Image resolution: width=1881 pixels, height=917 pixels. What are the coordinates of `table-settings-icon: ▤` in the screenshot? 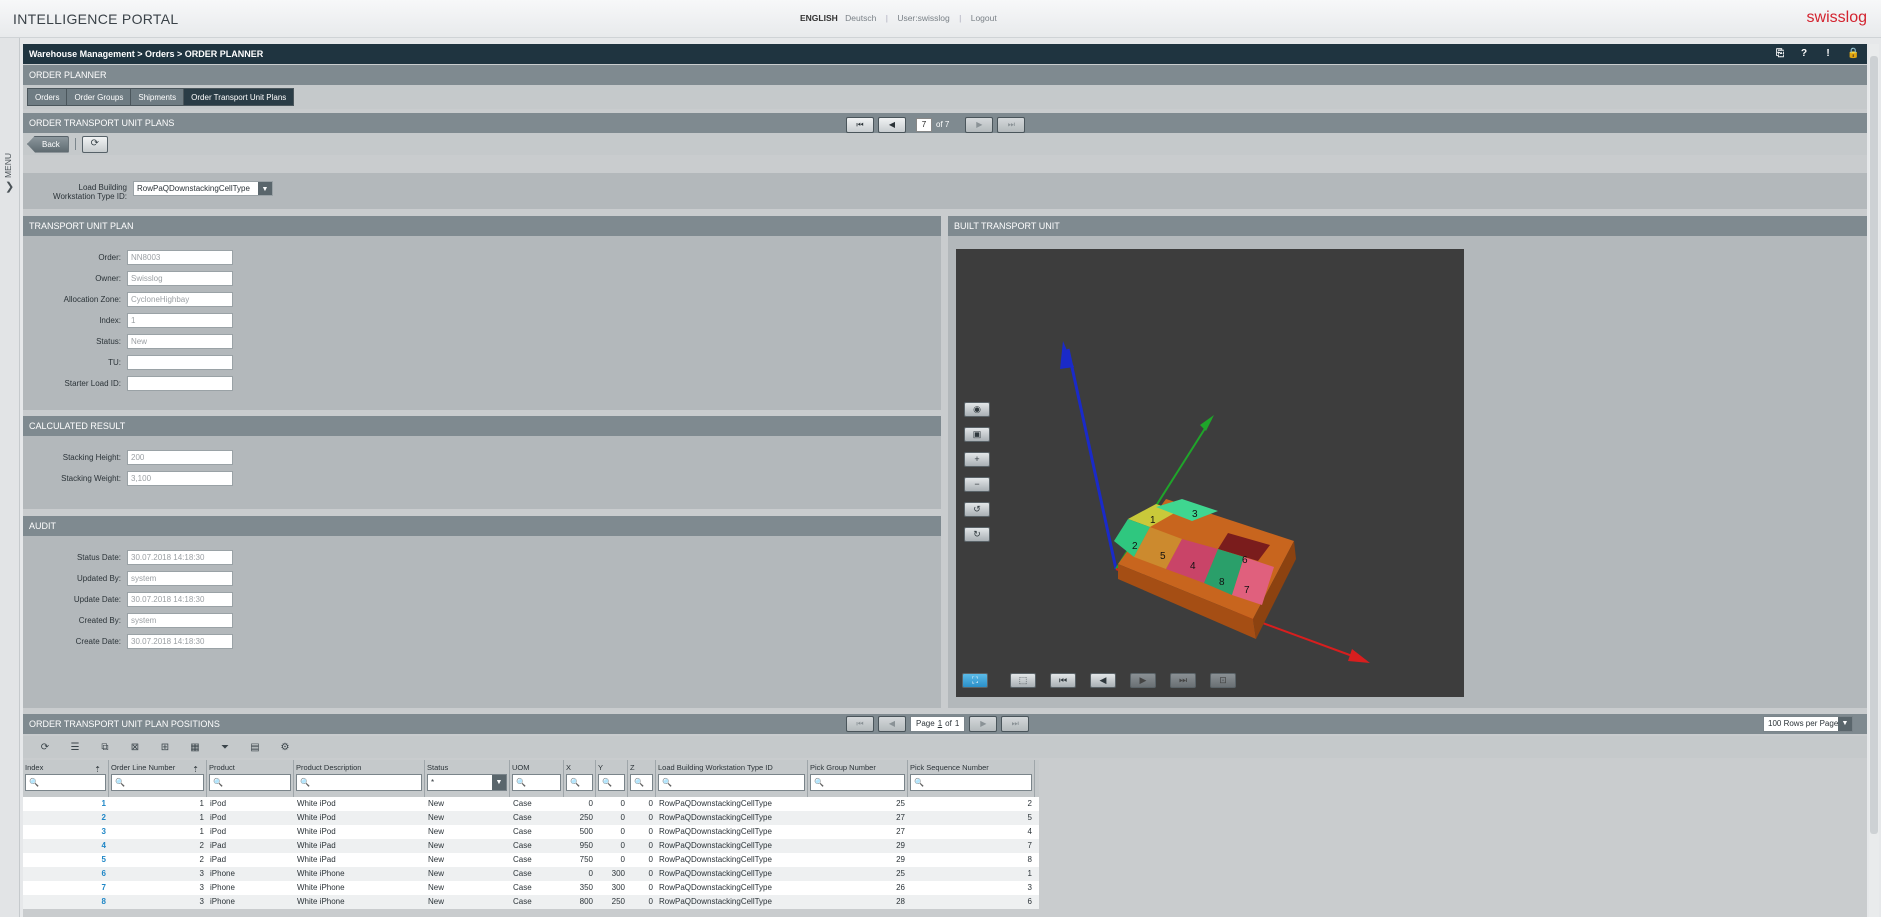 It's located at (255, 747).